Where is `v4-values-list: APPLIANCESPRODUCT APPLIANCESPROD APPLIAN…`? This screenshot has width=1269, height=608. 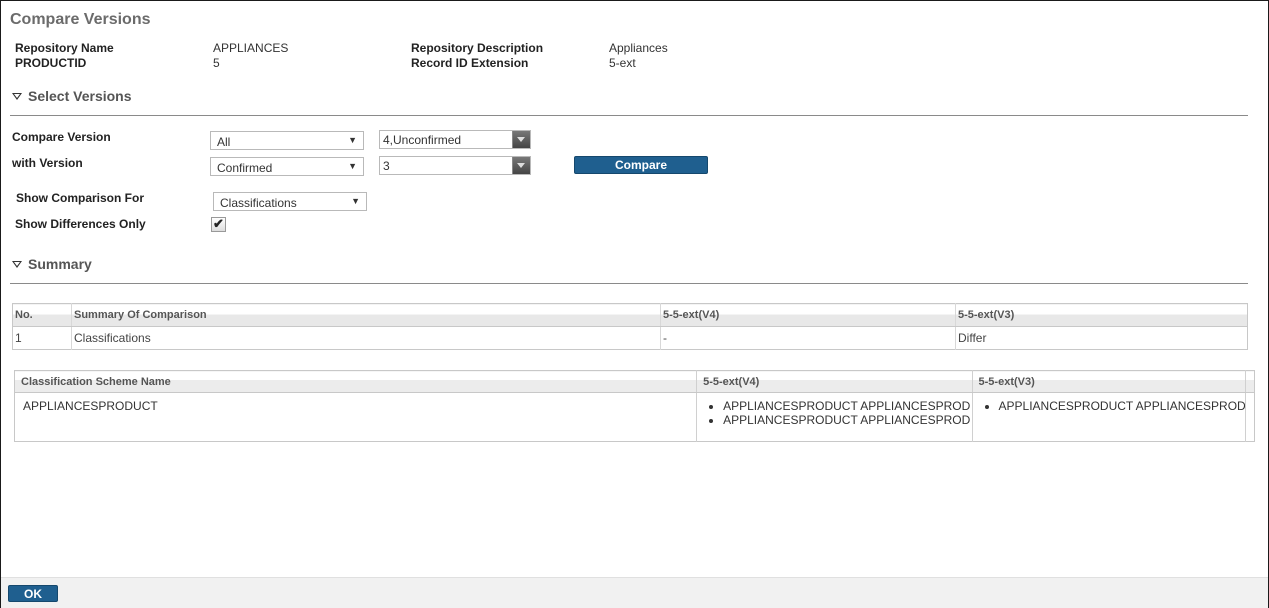 v4-values-list: APPLIANCESPRODUCT APPLIANCESPROD APPLIAN… is located at coordinates (837, 413).